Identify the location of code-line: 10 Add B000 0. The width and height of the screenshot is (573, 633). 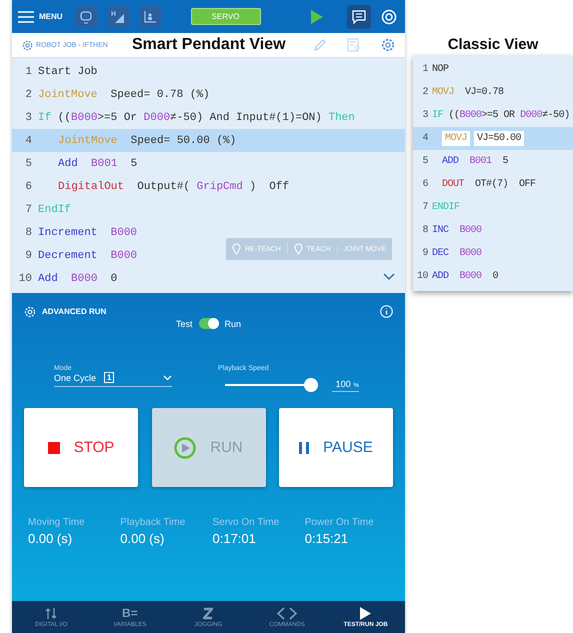
(67, 278).